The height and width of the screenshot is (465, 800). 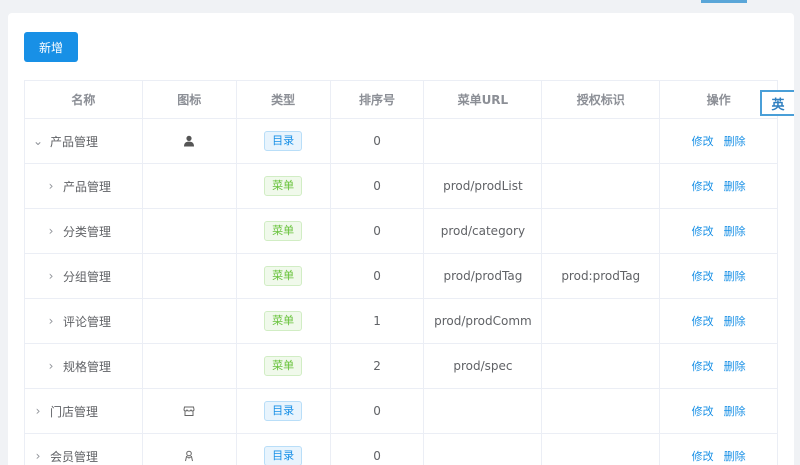 What do you see at coordinates (483, 100) in the screenshot?
I see `header-url: 菜单URL` at bounding box center [483, 100].